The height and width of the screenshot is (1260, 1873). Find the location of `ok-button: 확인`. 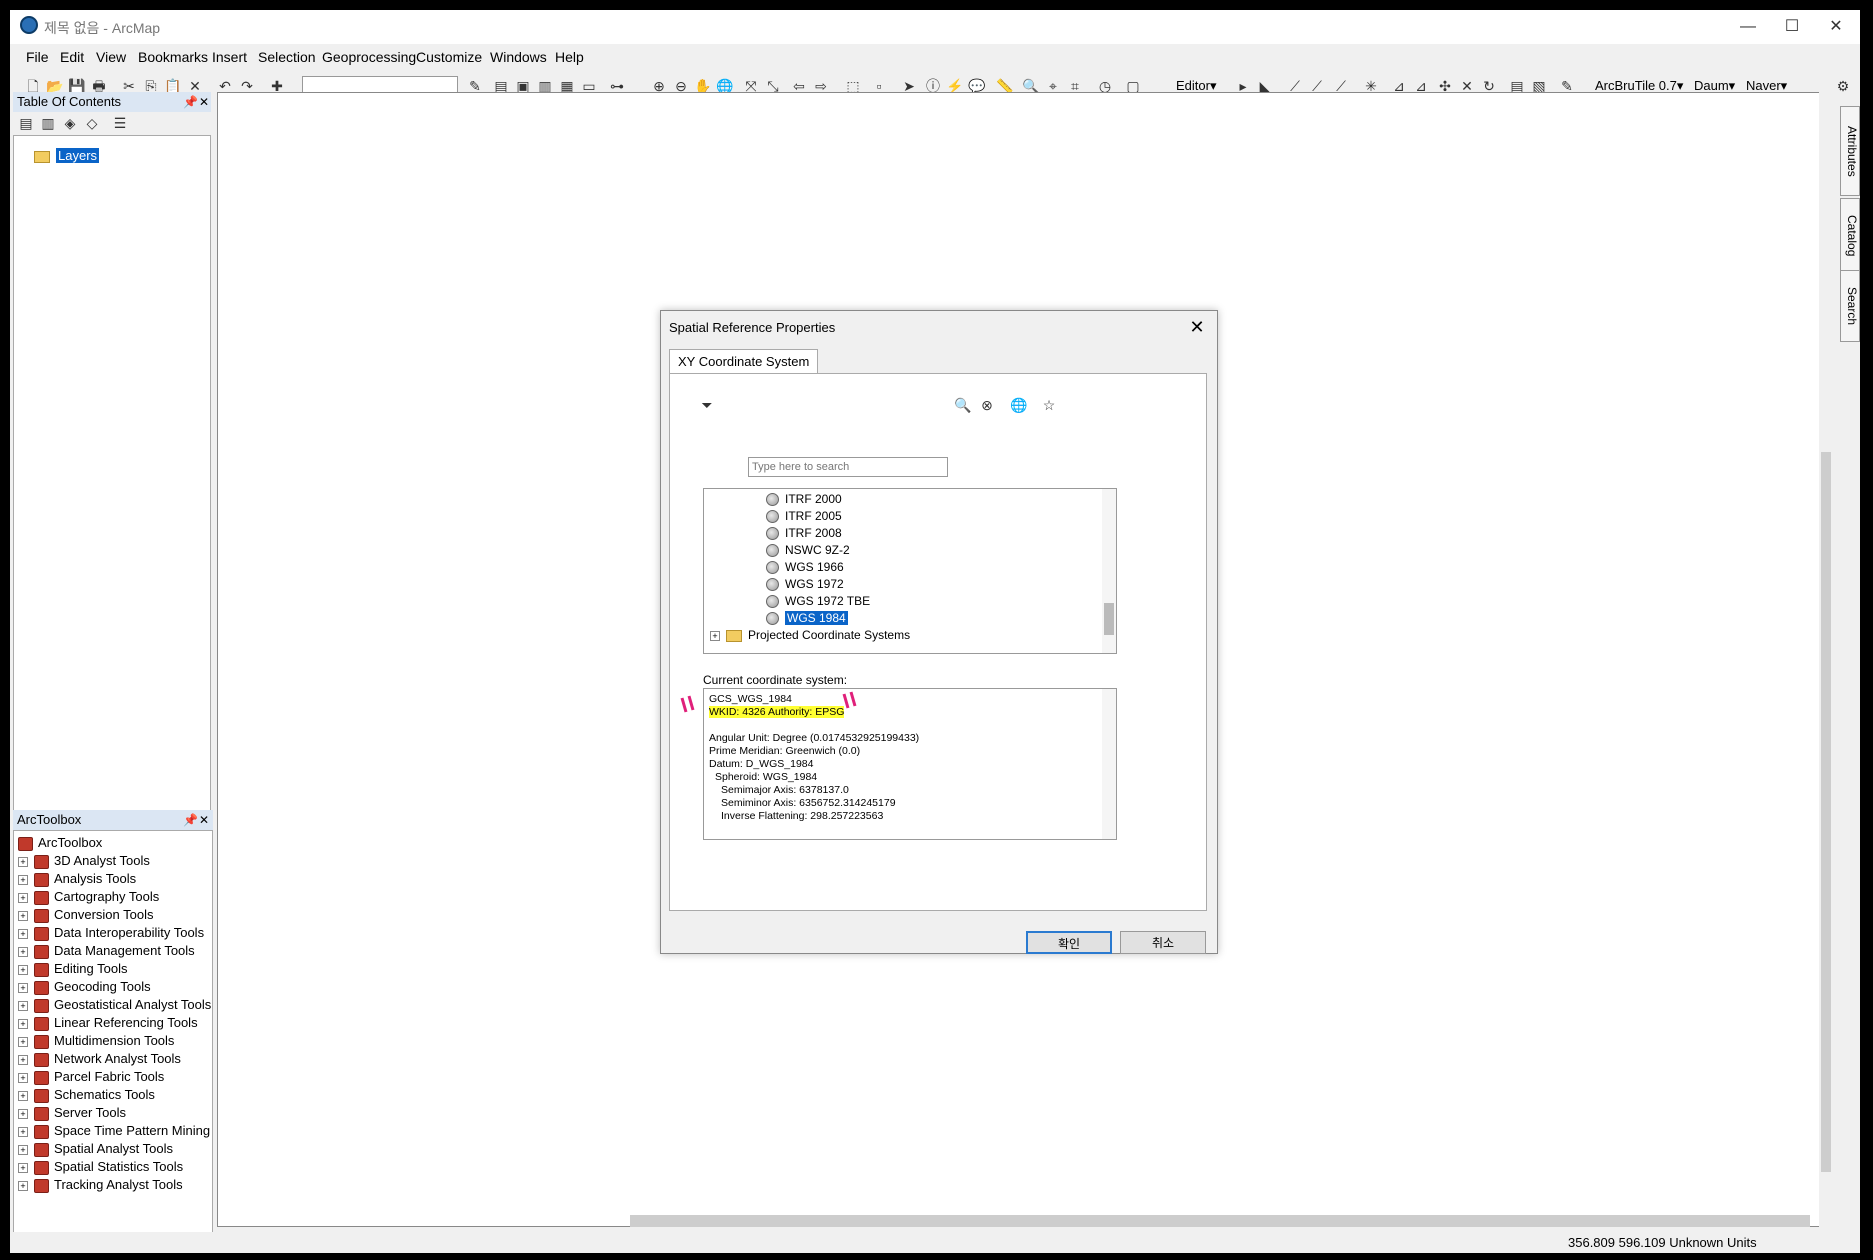

ok-button: 확인 is located at coordinates (1069, 942).